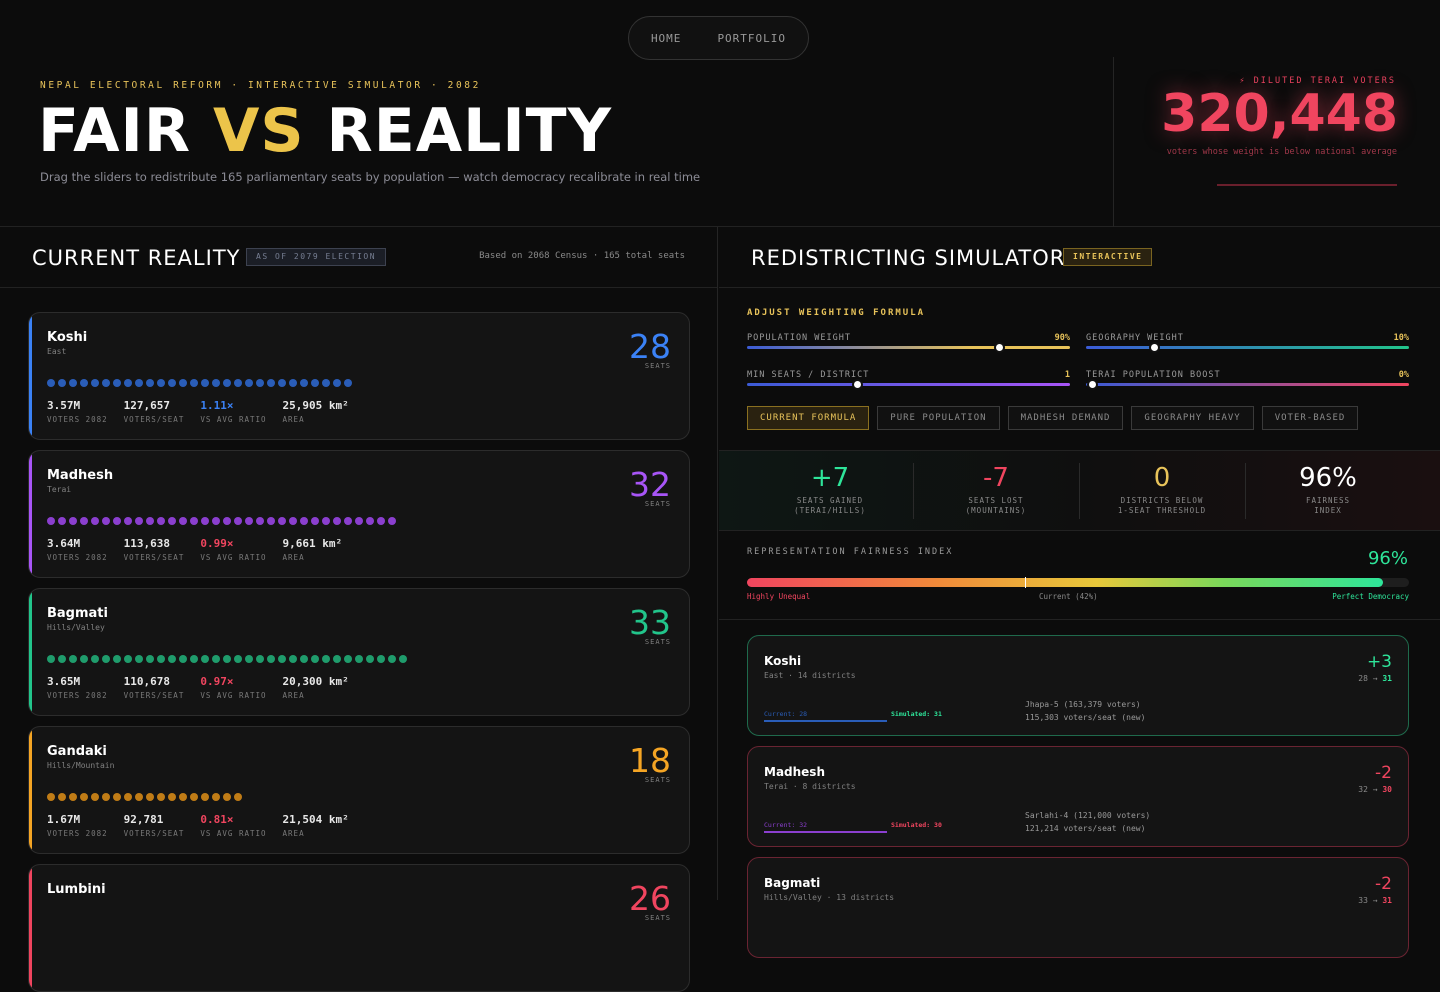 The image size is (1440, 992). Describe the element at coordinates (154, 695) in the screenshot. I see `voters-per-seat-stat-label: VOTERS/SEAT` at that location.